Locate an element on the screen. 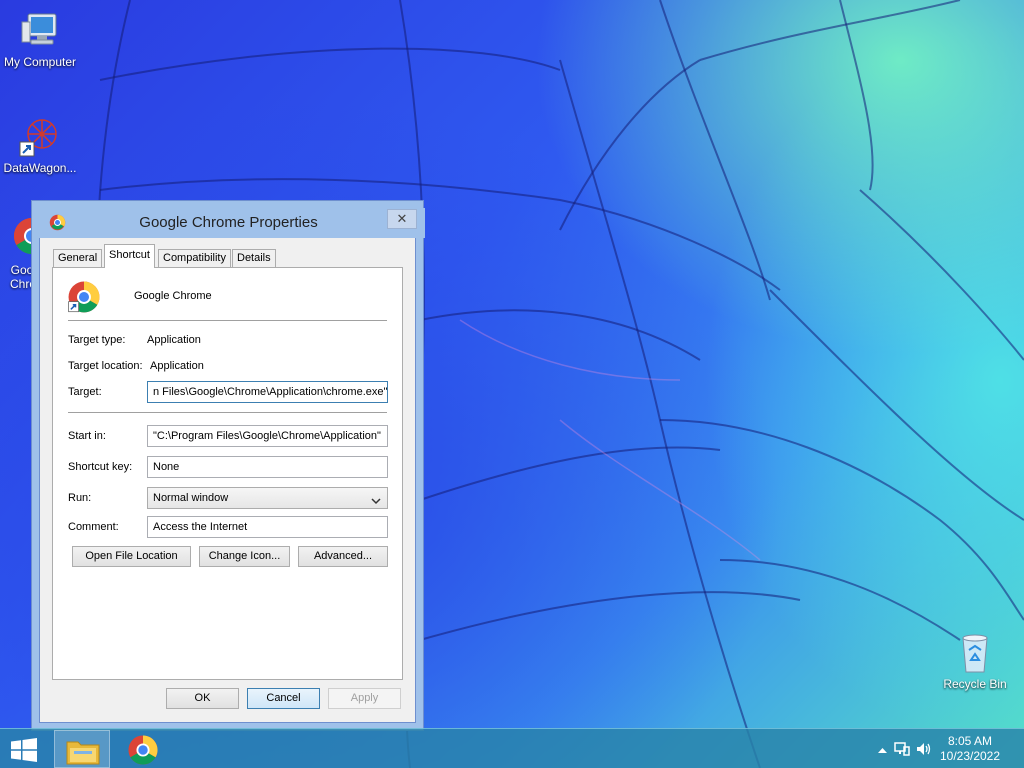 The width and height of the screenshot is (1024, 768). app-name: Google Chrome is located at coordinates (173, 296).